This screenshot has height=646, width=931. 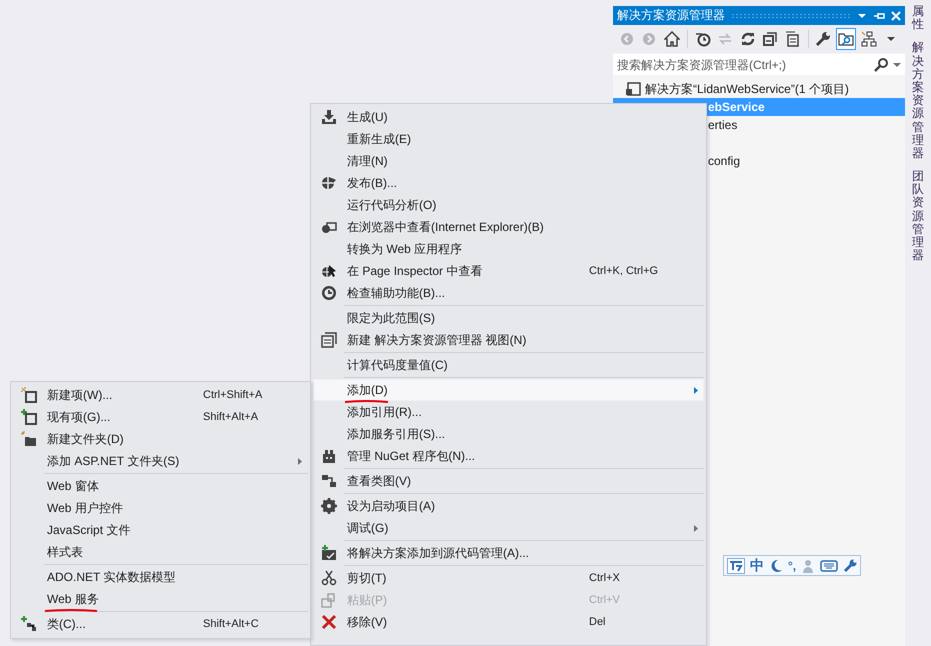 What do you see at coordinates (896, 15) in the screenshot?
I see `close-icon` at bounding box center [896, 15].